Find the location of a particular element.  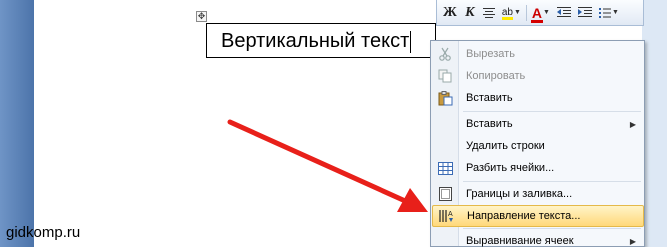

bold-button: Ж is located at coordinates (450, 13).